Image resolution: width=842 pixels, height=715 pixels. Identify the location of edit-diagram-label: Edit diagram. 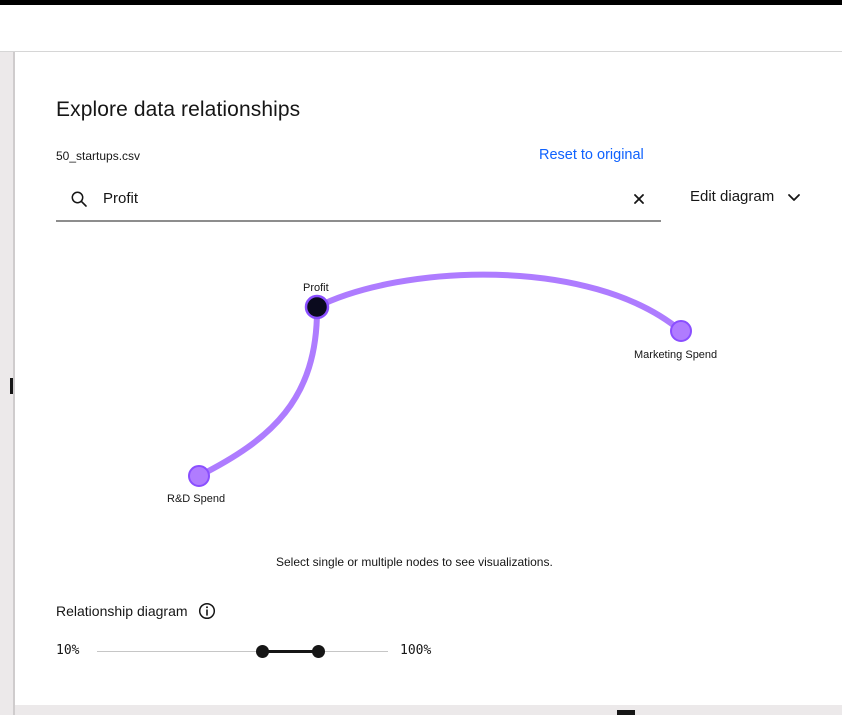
(732, 196).